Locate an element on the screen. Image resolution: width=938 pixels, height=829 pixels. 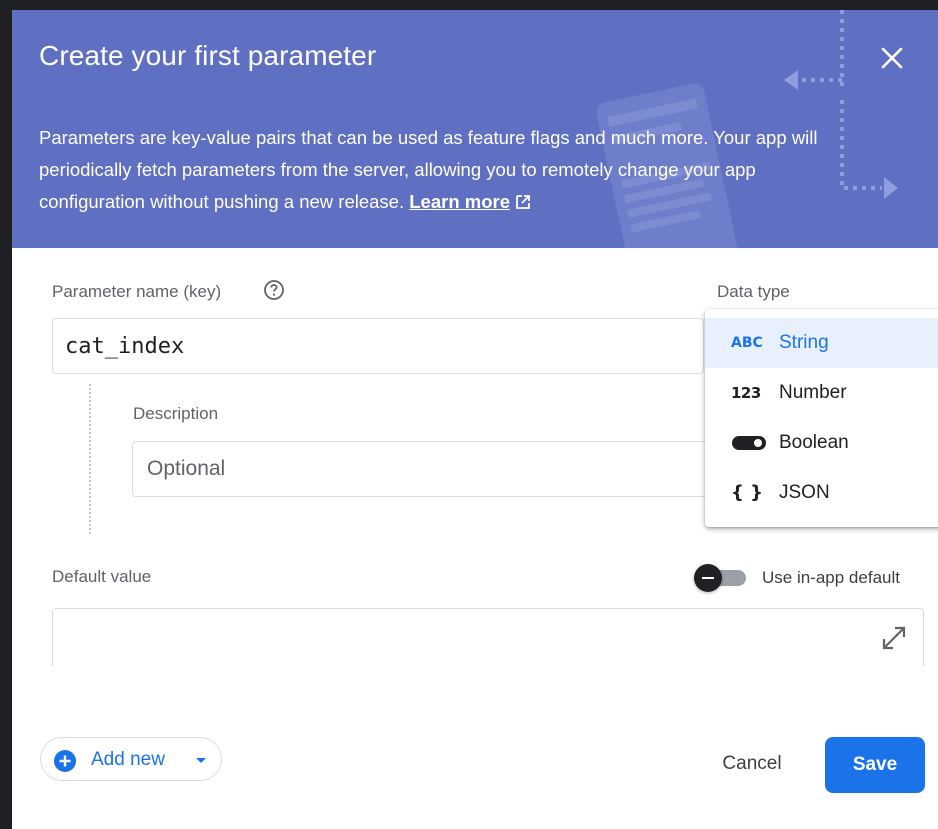
number-icon: 123 is located at coordinates (746, 393).